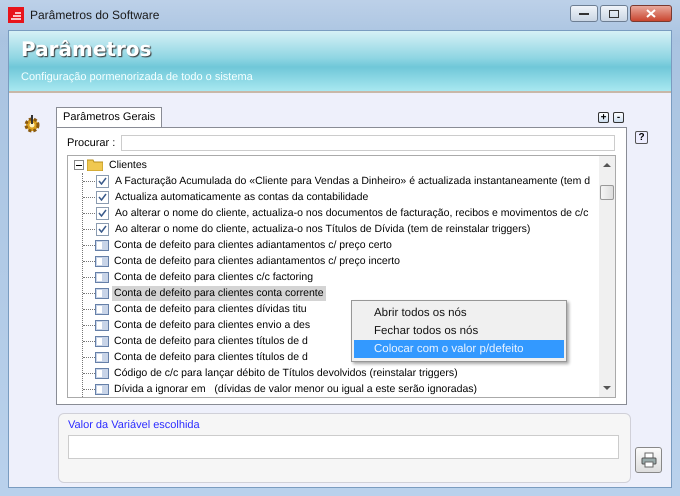 Image resolution: width=680 pixels, height=496 pixels. What do you see at coordinates (368, 143) in the screenshot?
I see `search-field` at bounding box center [368, 143].